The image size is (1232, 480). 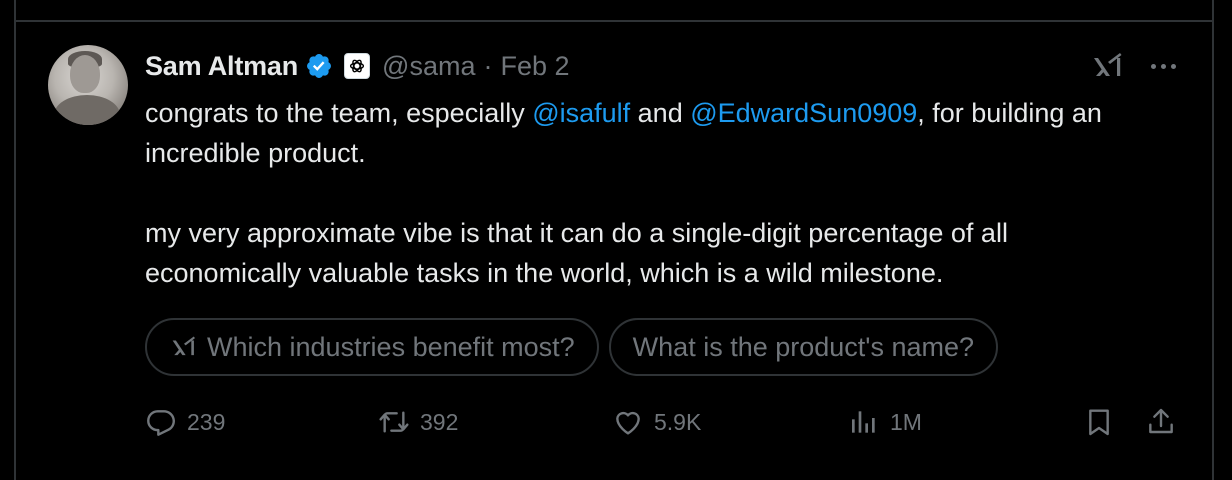 I want to click on action-bar: 239 392 5.9K 1M, so click(x=616, y=422).